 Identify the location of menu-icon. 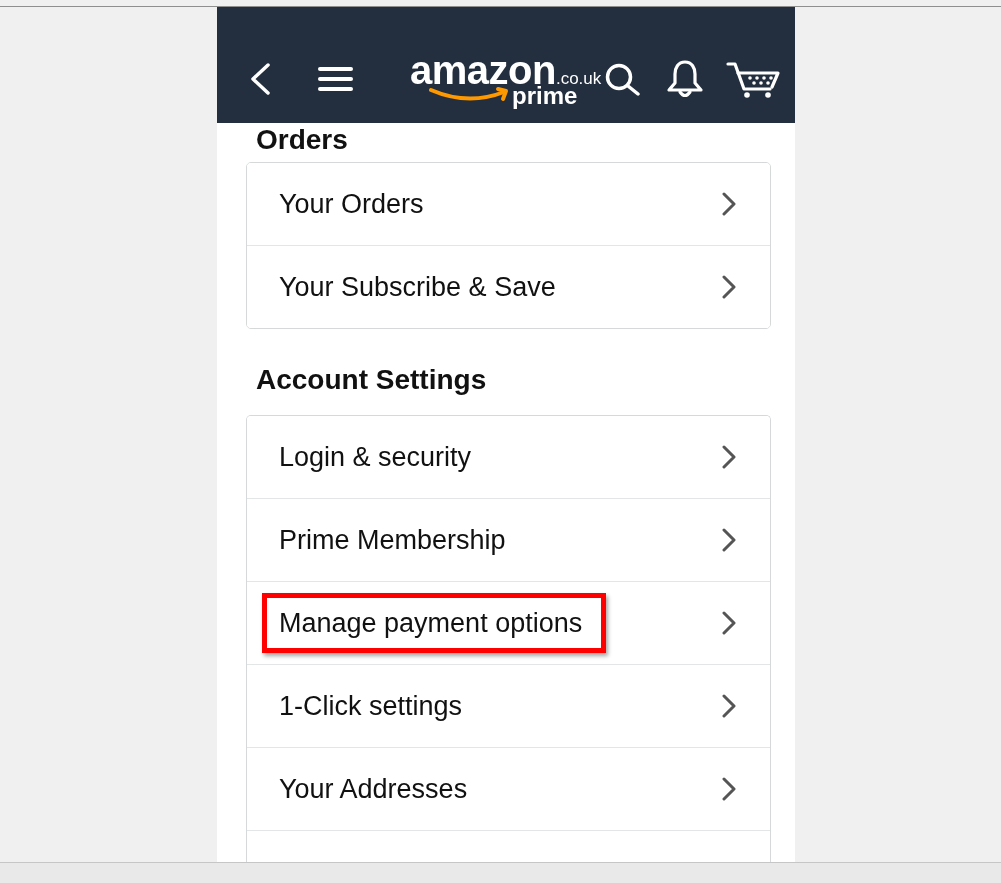
(335, 79).